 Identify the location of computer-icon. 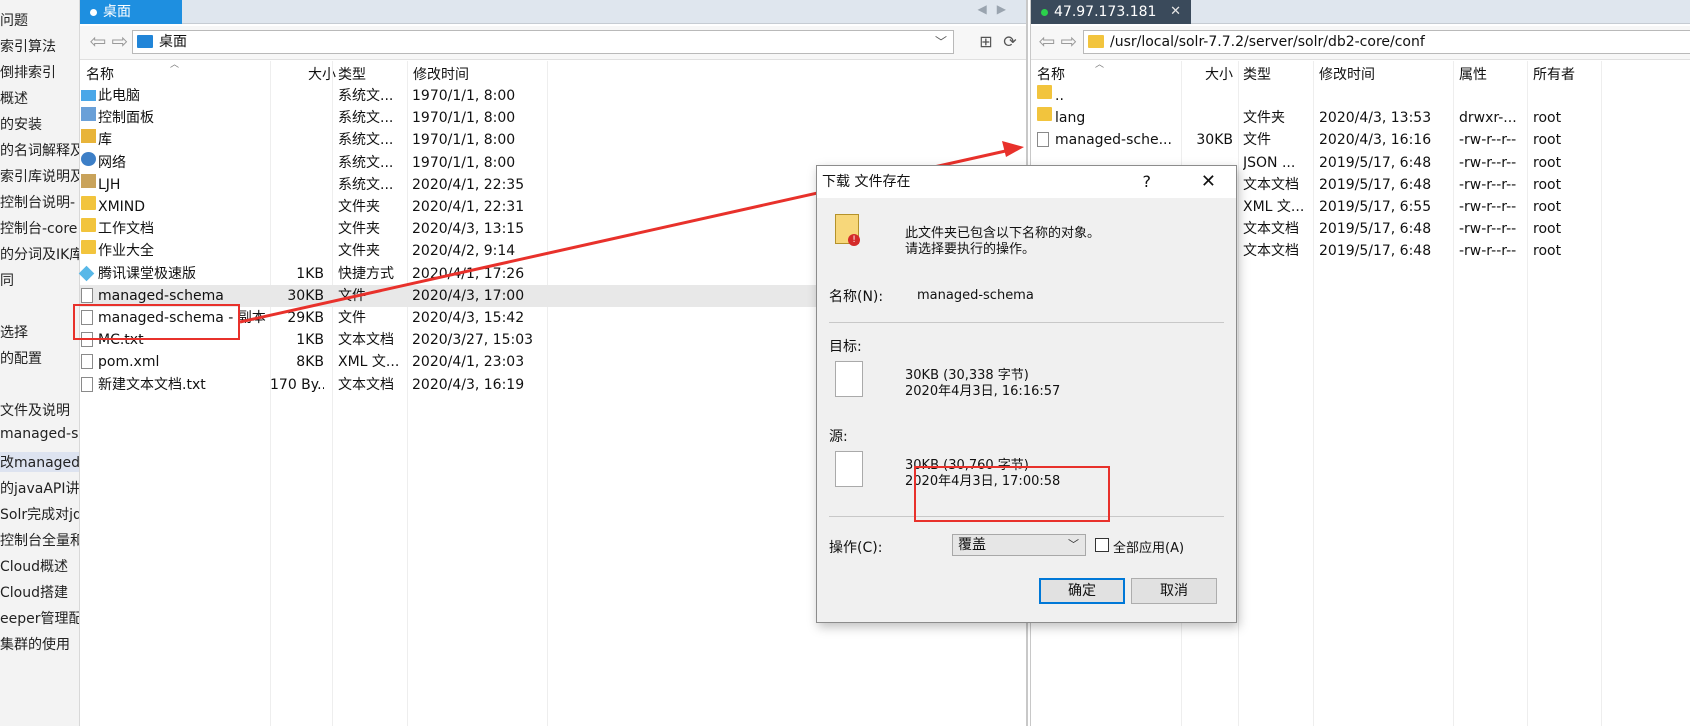
(88, 95).